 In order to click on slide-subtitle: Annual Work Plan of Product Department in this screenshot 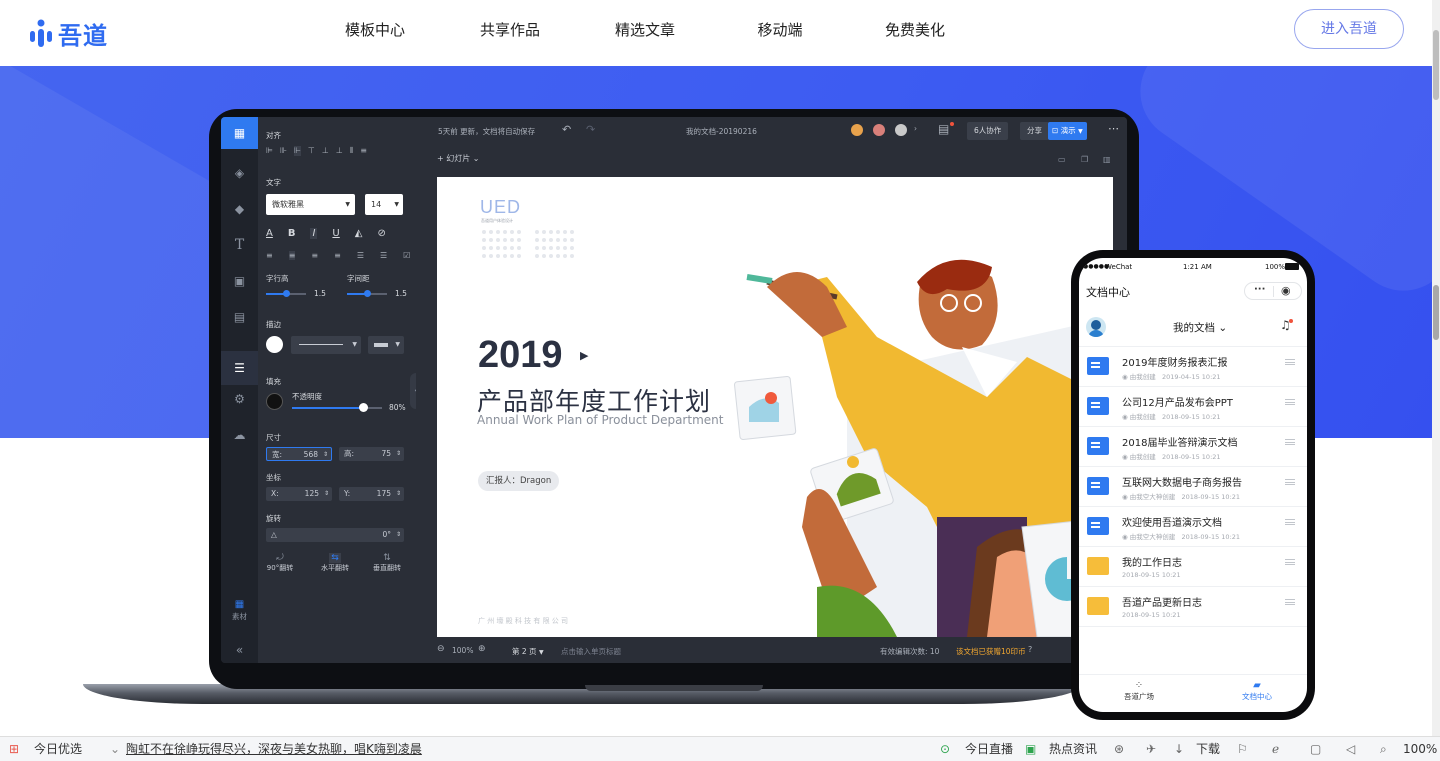, I will do `click(600, 420)`.